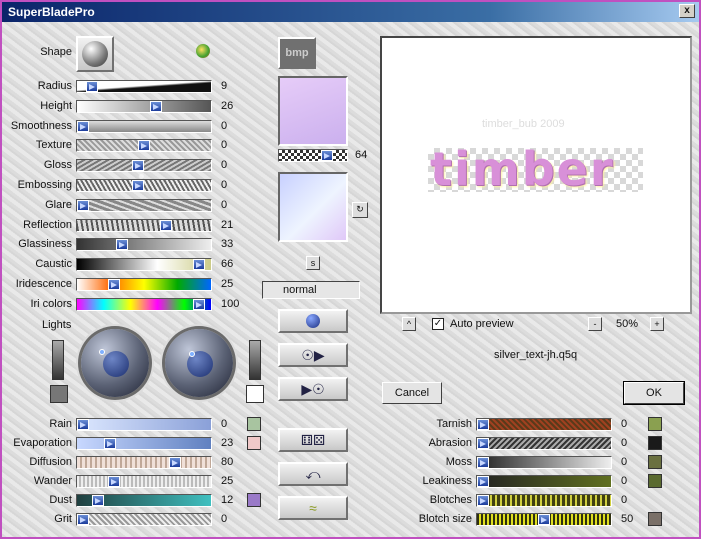  I want to click on close-button: x, so click(687, 11).